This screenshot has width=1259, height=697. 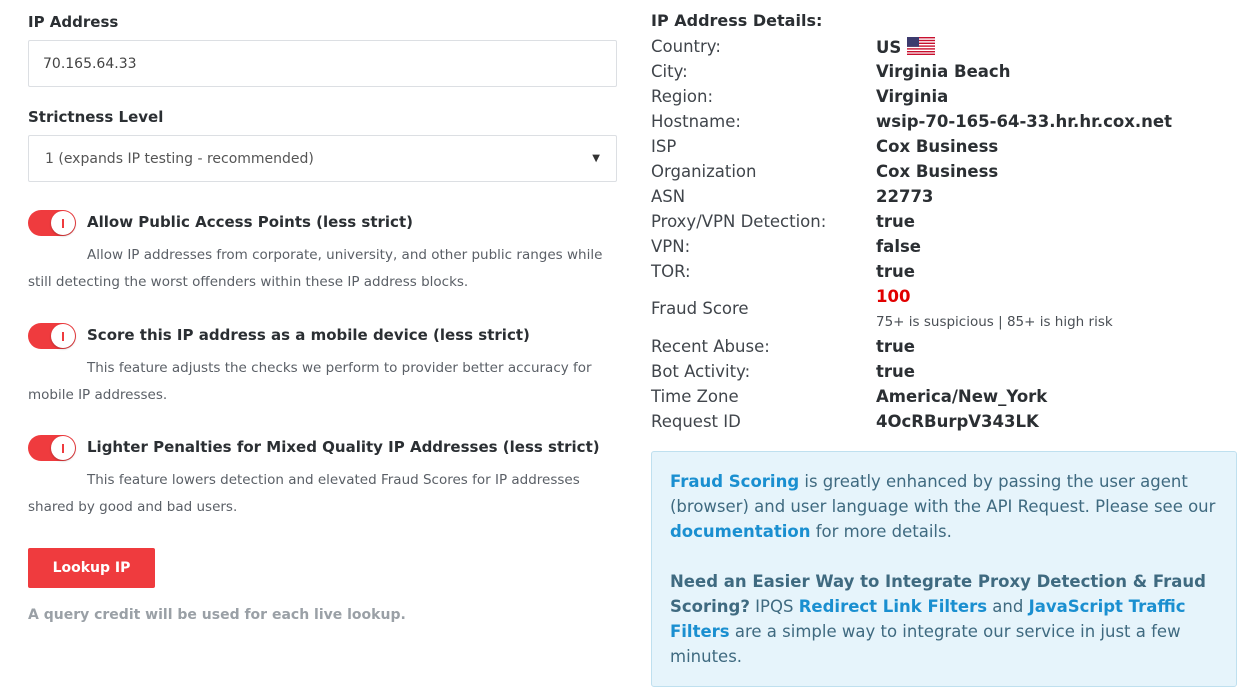 What do you see at coordinates (740, 531) in the screenshot?
I see `documentation-link: documentation` at bounding box center [740, 531].